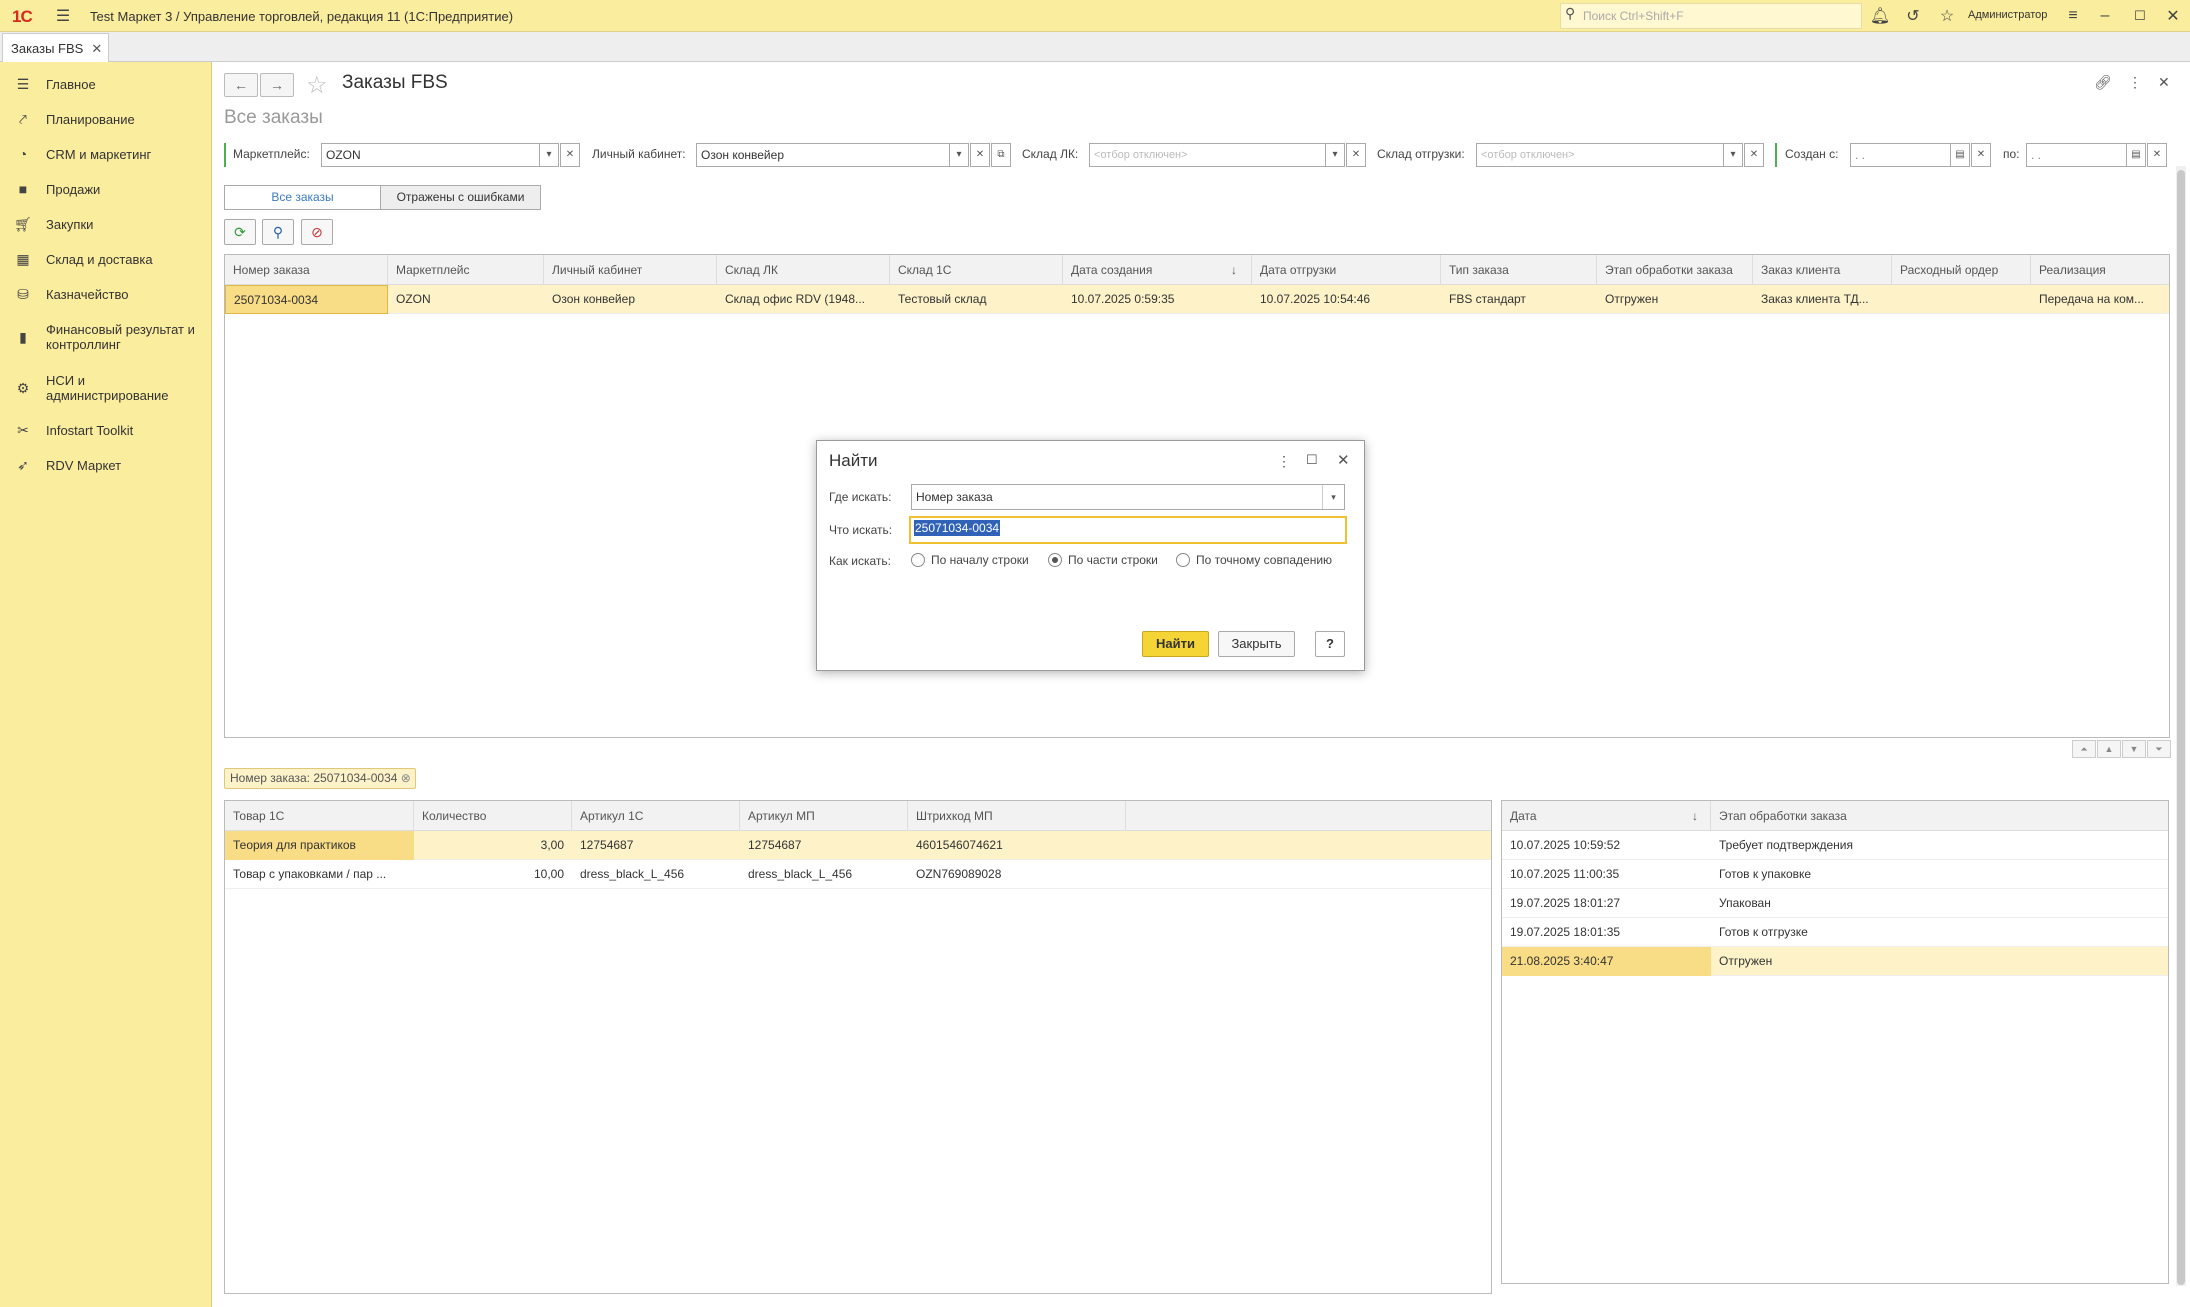 The width and height of the screenshot is (2190, 1307). Describe the element at coordinates (1606, 816) in the screenshot. I see `col-stage-date: Дата ↓` at that location.